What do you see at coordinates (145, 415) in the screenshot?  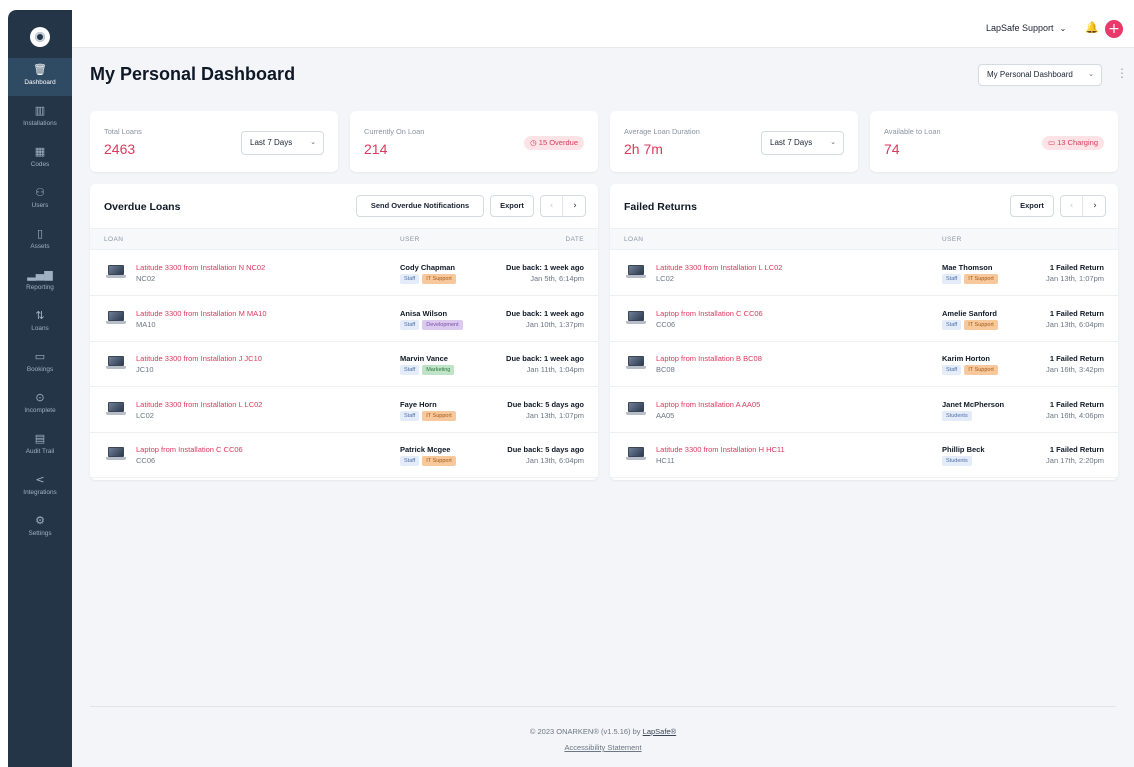 I see `loan-code: LC02` at bounding box center [145, 415].